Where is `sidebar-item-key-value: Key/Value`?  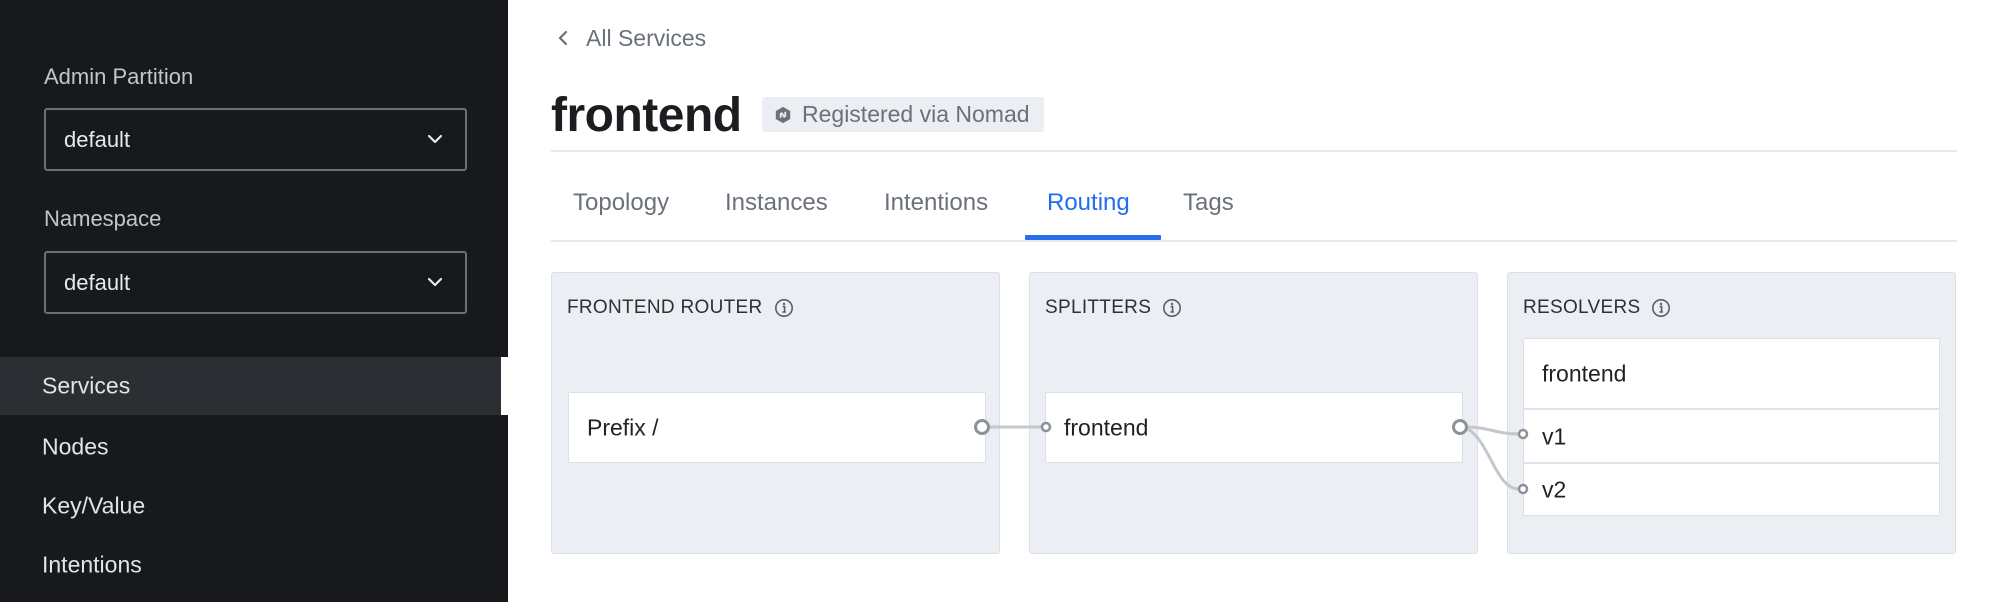
sidebar-item-key-value: Key/Value is located at coordinates (254, 506).